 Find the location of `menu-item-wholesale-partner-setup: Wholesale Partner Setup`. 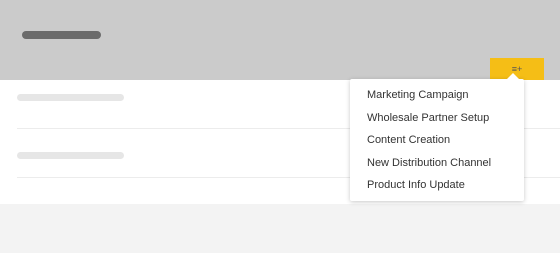

menu-item-wholesale-partner-setup: Wholesale Partner Setup is located at coordinates (437, 118).